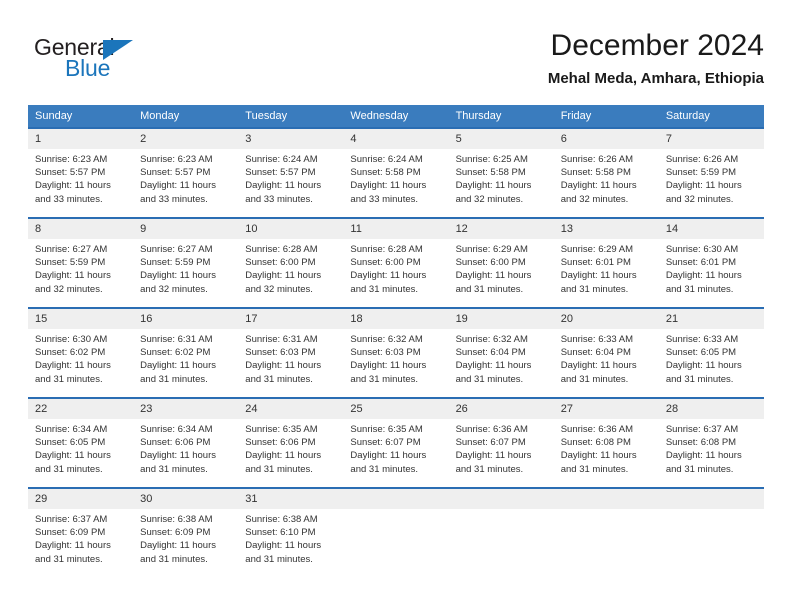 This screenshot has height=612, width=792. Describe the element at coordinates (186, 229) in the screenshot. I see `day-number: 9` at that location.